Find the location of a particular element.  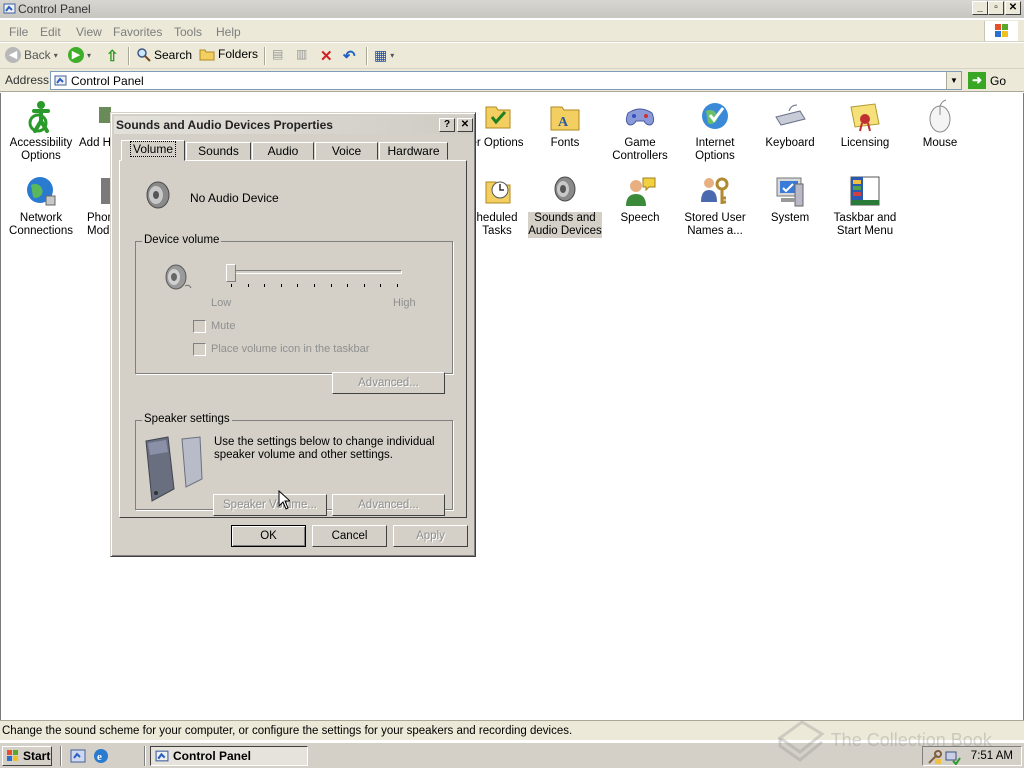

accessibility-icon is located at coordinates (41, 116).